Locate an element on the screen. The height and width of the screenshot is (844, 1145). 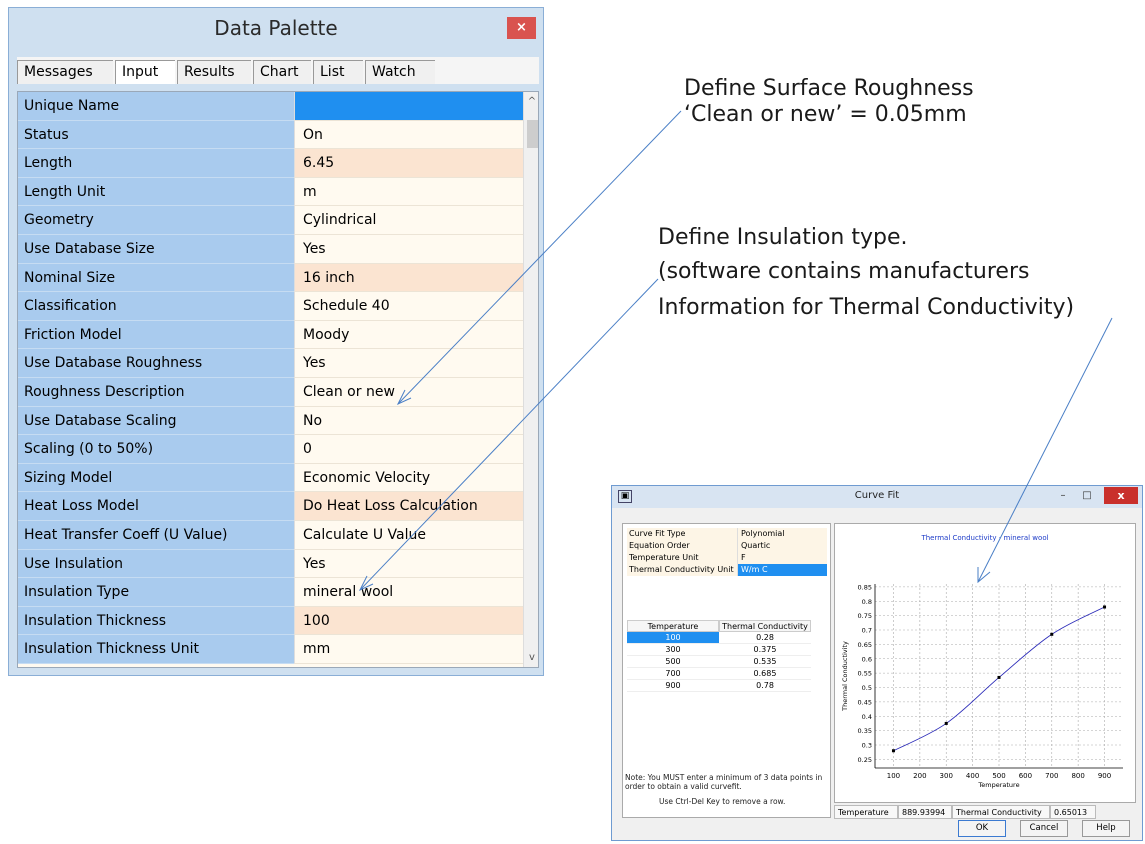
property-name: Use Insulation is located at coordinates (156, 564).